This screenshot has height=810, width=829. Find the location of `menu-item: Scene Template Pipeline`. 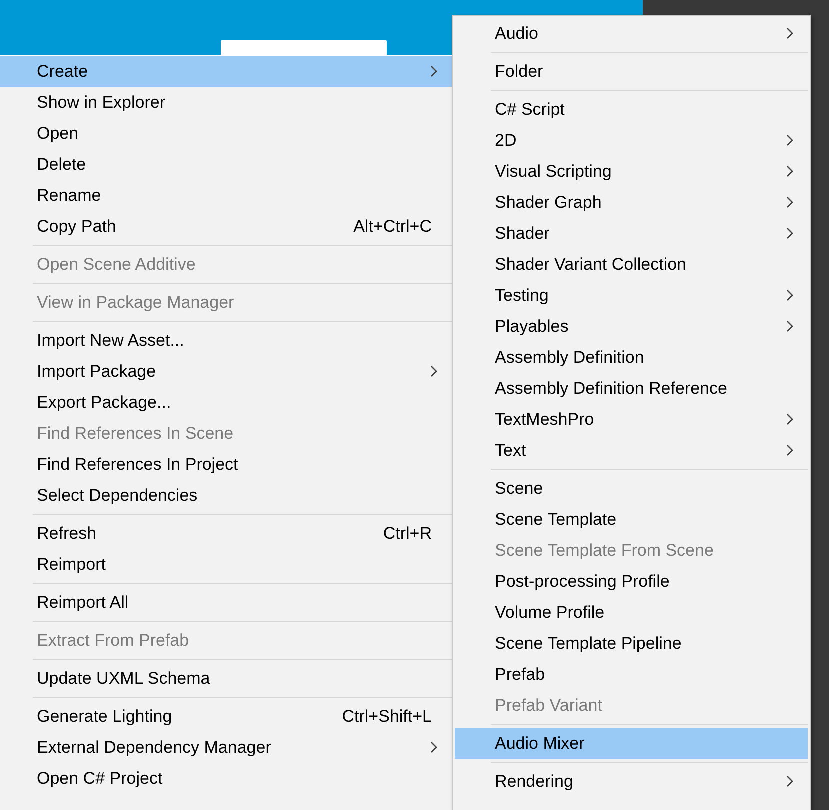

menu-item: Scene Template Pipeline is located at coordinates (631, 643).